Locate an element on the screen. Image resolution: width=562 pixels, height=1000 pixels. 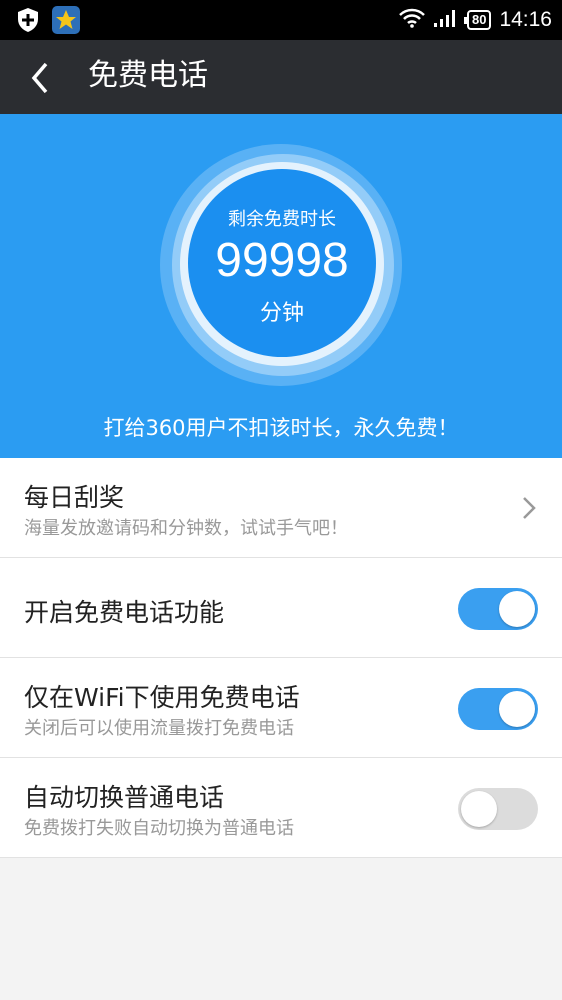
enable-free-call-title: 开启免费电话功能 is located at coordinates (124, 612).